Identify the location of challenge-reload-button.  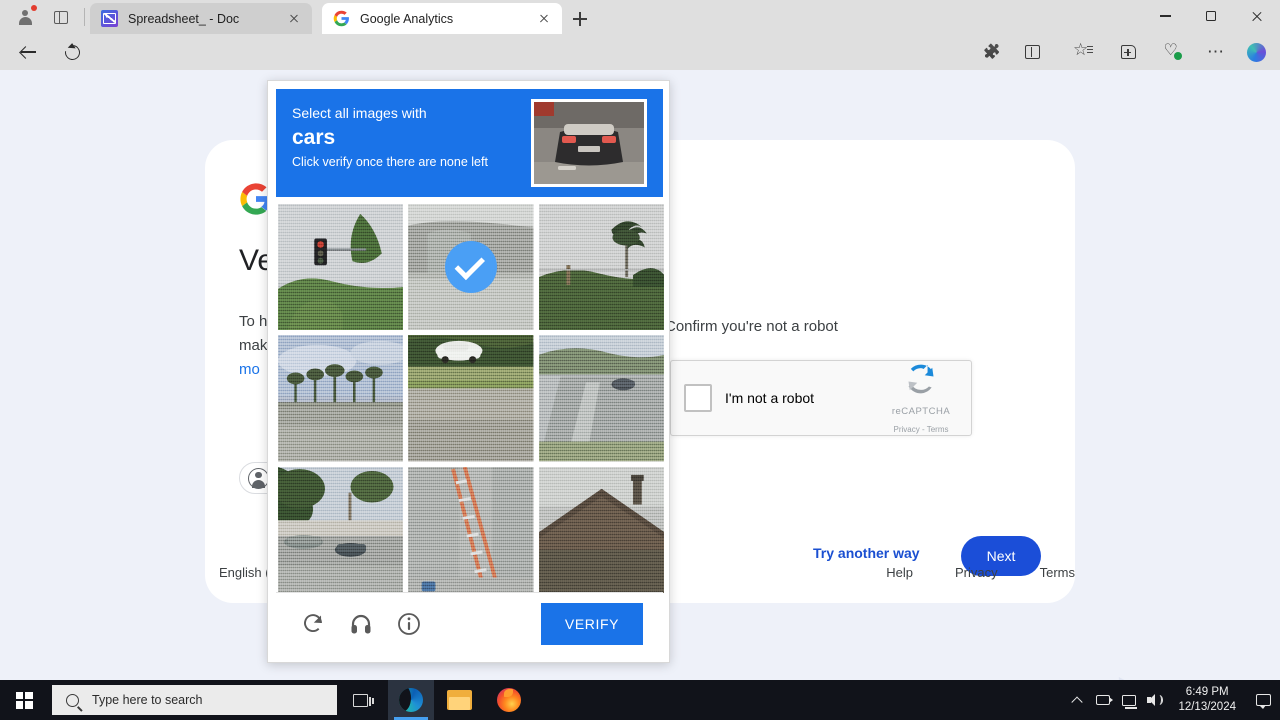
(313, 624).